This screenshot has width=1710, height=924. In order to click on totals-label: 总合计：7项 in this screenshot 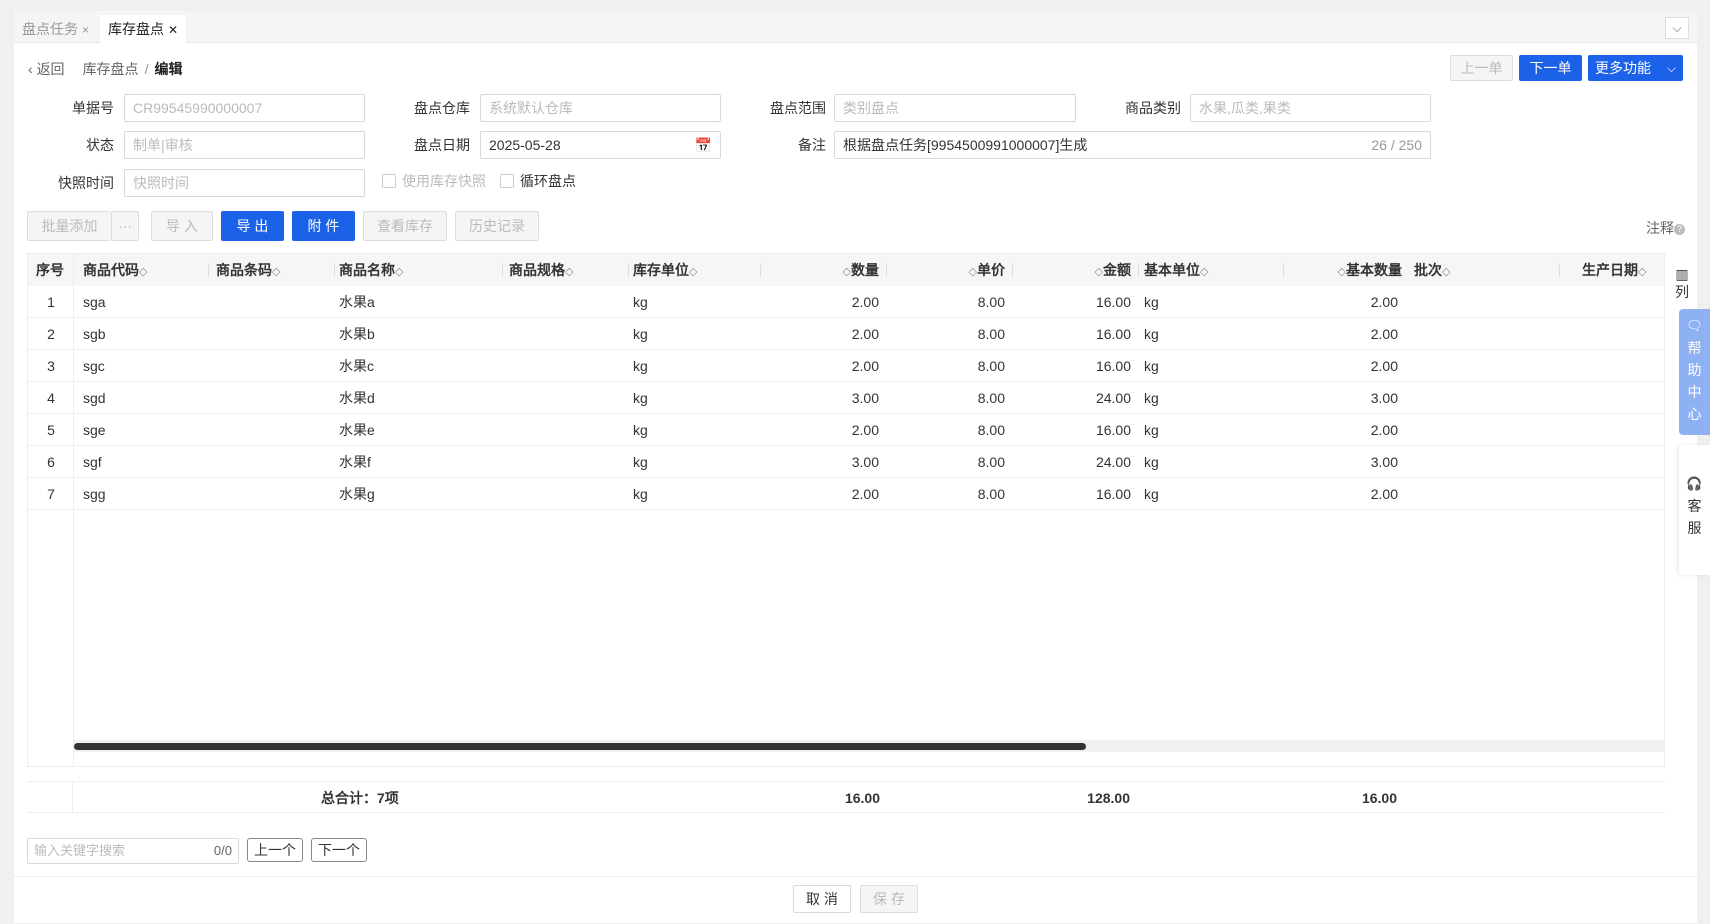, I will do `click(360, 798)`.